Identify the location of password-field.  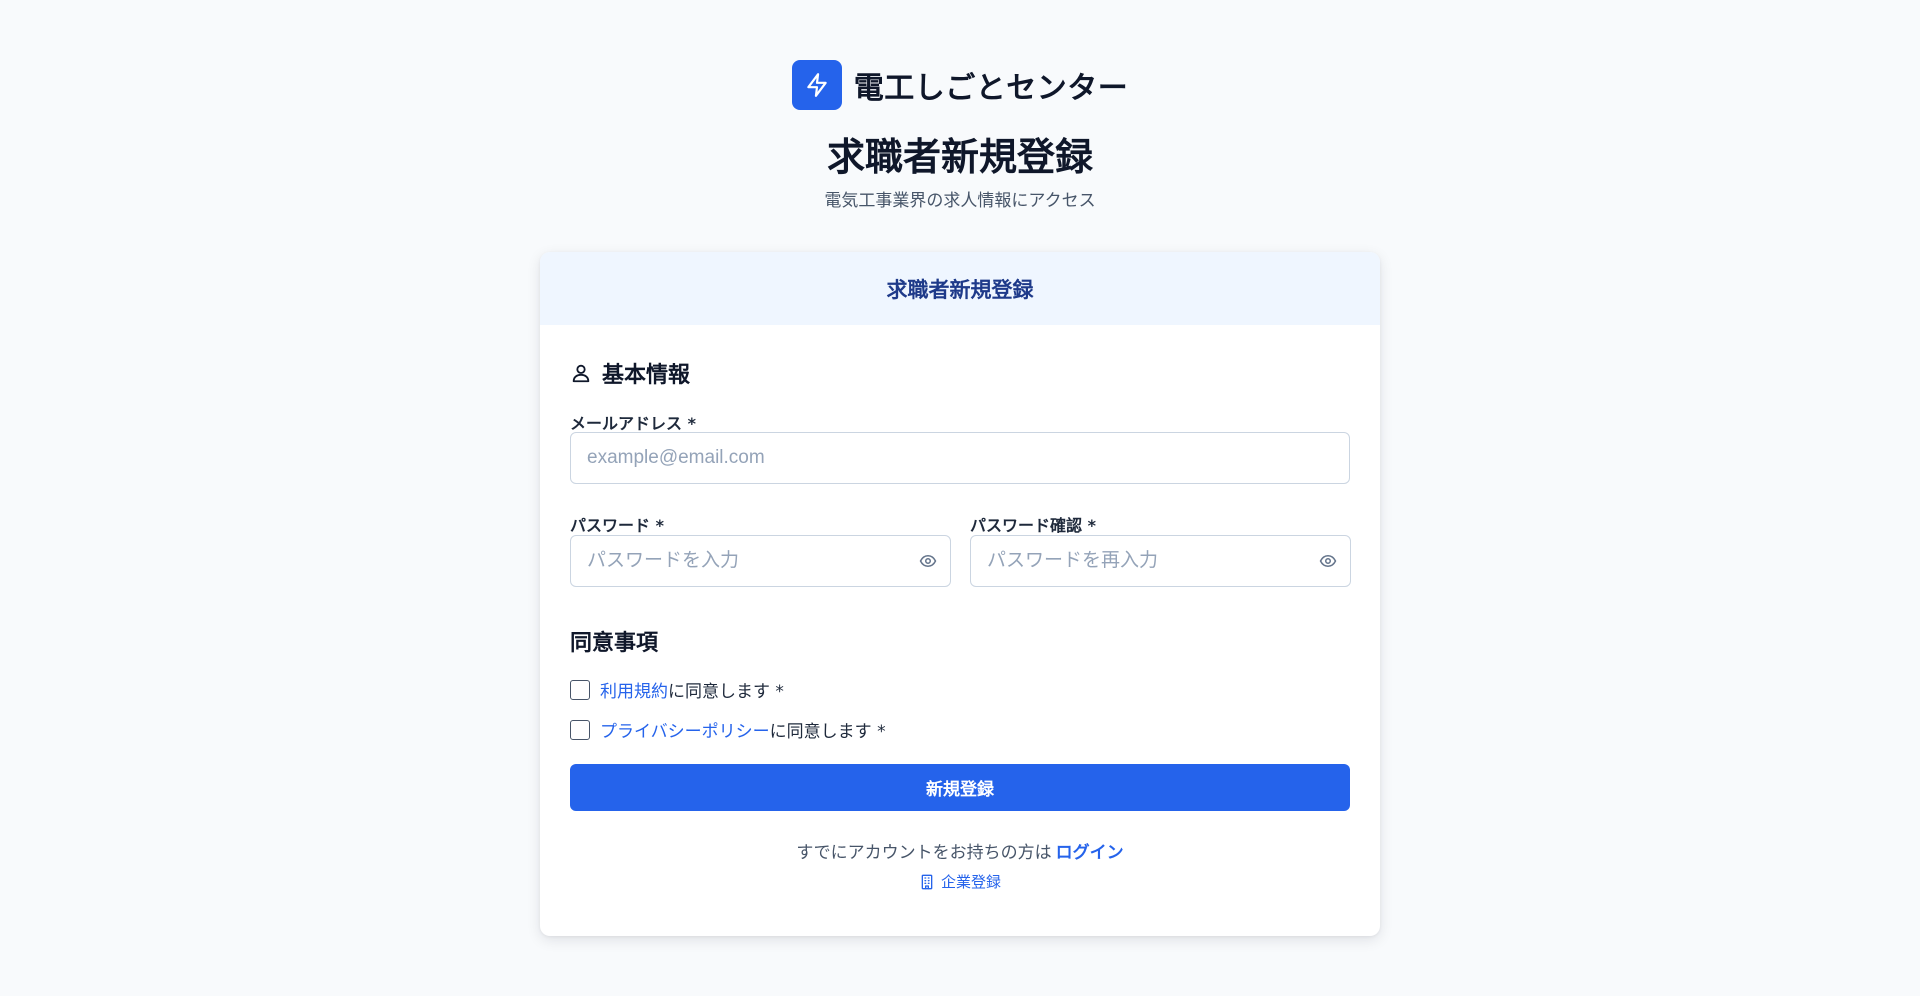
(760, 561).